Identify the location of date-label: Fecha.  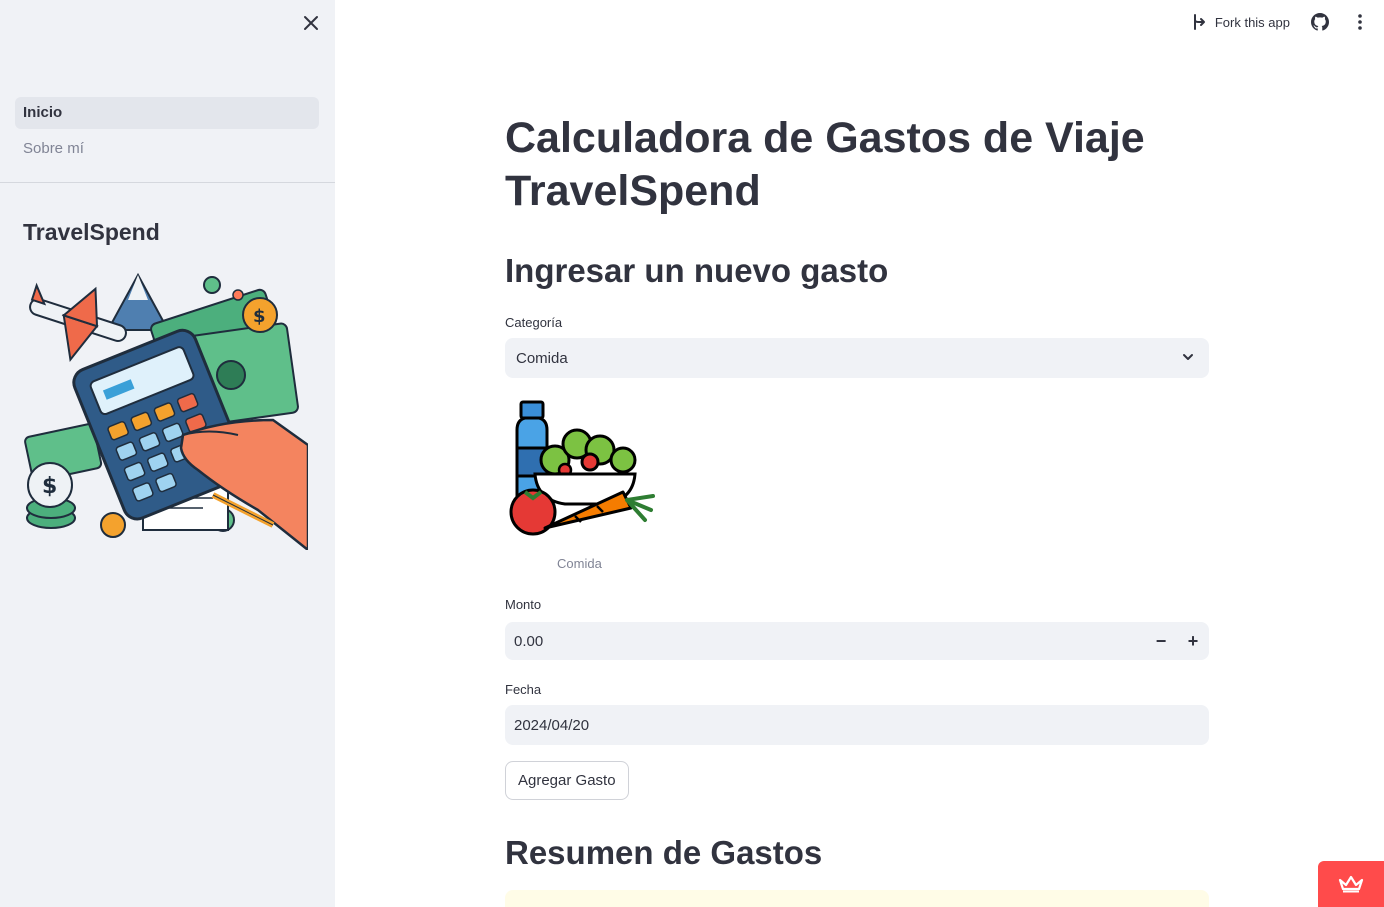
(523, 689).